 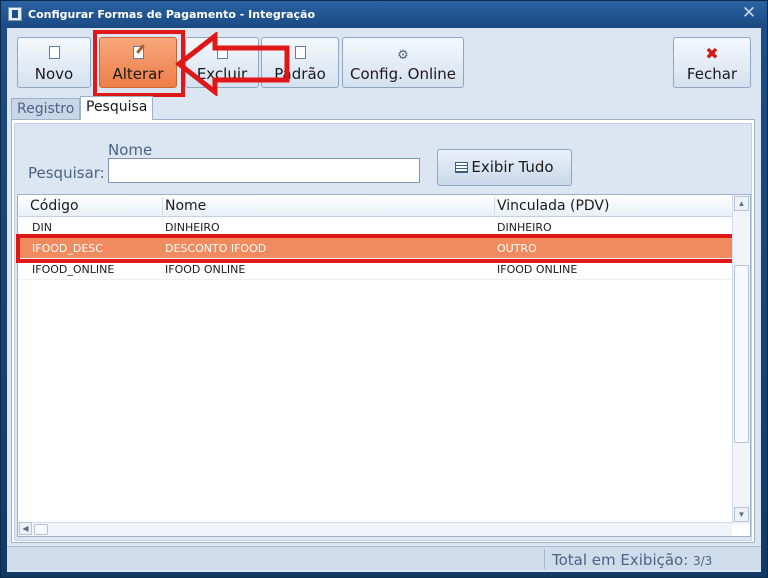 I want to click on cell-nome: DESCONTO IFOOD, so click(x=216, y=248).